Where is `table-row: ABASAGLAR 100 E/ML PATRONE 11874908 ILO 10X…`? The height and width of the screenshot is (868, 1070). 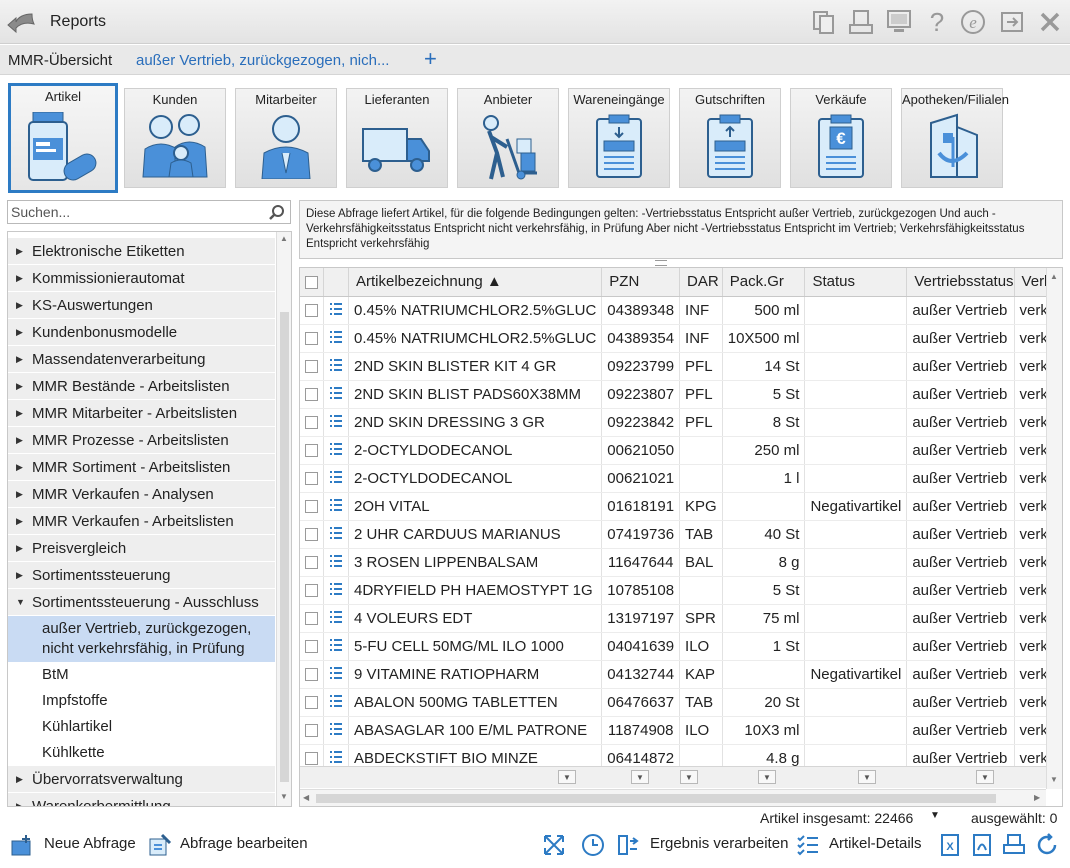 table-row: ABASAGLAR 100 E/ML PATRONE 11874908 ILO 10X… is located at coordinates (681, 730).